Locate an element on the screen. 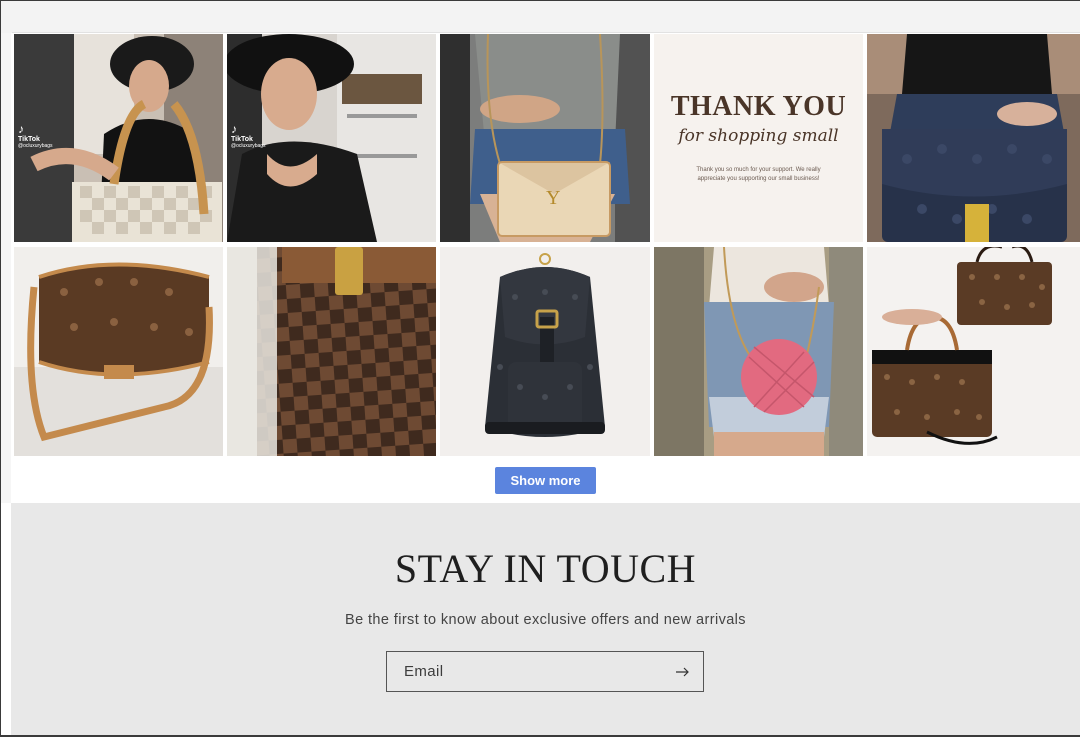 The width and height of the screenshot is (1080, 737). thank-you-script: for shopping small is located at coordinates (758, 136).